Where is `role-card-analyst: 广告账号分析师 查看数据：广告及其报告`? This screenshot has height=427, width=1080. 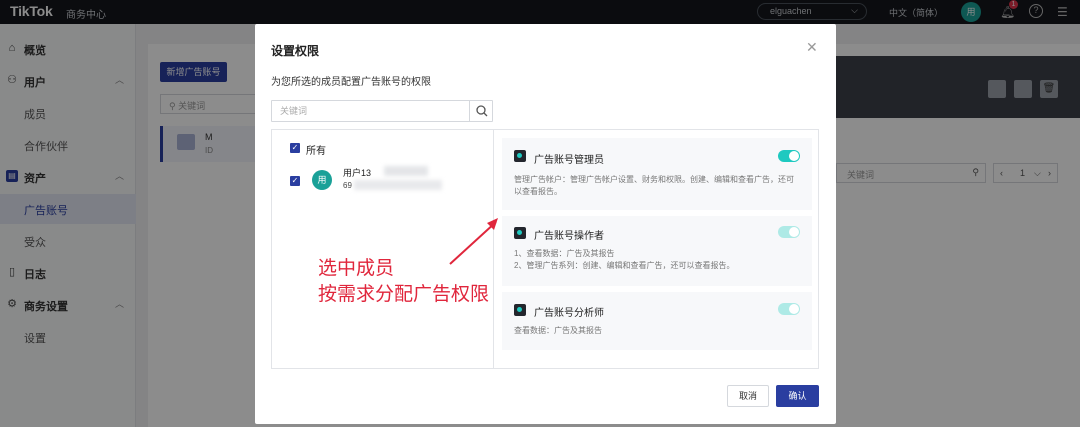
role-card-analyst: 广告账号分析师 查看数据：广告及其报告 is located at coordinates (657, 321).